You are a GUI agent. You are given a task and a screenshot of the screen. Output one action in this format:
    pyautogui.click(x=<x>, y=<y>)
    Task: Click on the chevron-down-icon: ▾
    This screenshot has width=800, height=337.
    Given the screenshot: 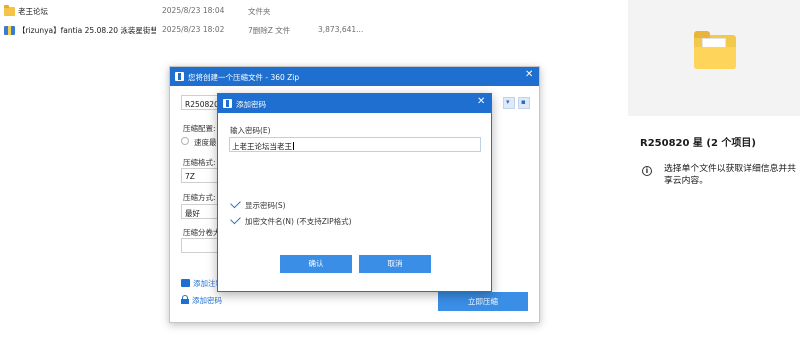 What is the action you would take?
    pyautogui.click(x=508, y=102)
    